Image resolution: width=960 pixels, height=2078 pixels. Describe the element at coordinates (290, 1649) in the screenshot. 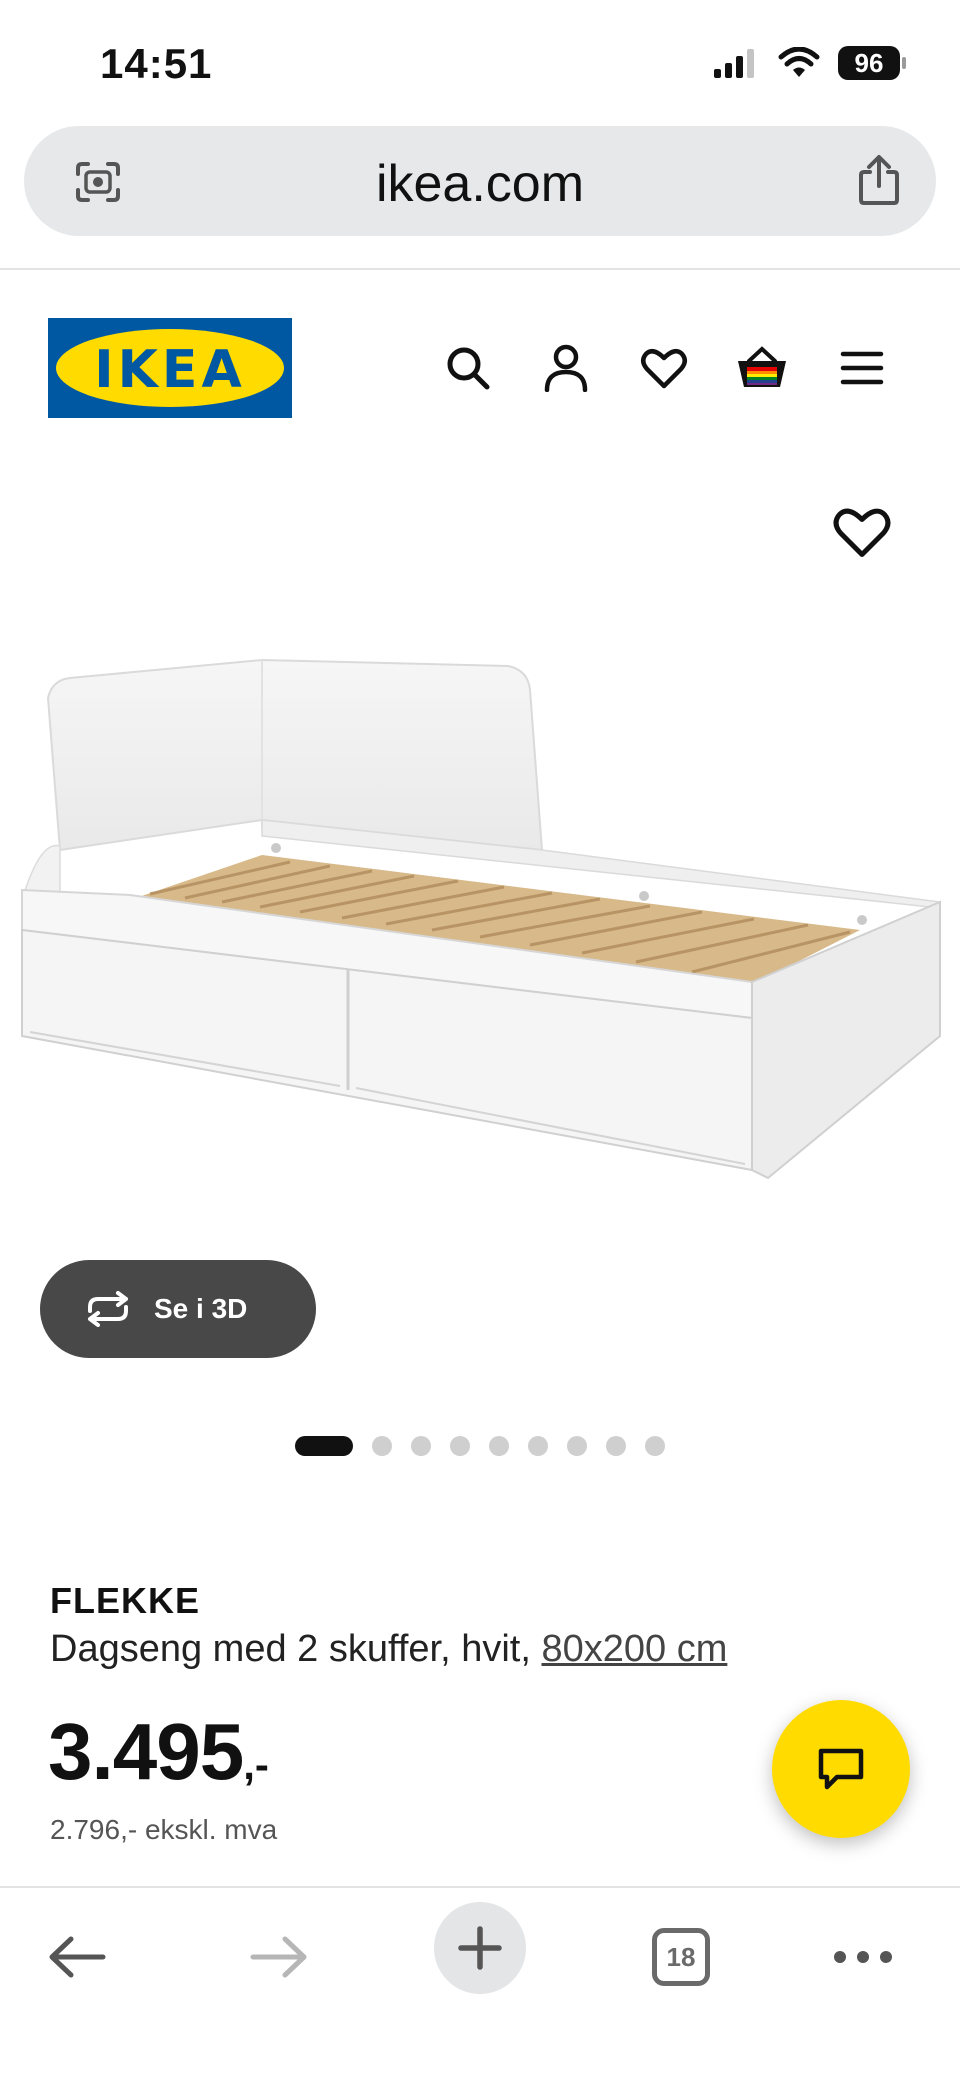

I see `product-description-text: Dagseng med 2 skuffer, hvit,` at that location.